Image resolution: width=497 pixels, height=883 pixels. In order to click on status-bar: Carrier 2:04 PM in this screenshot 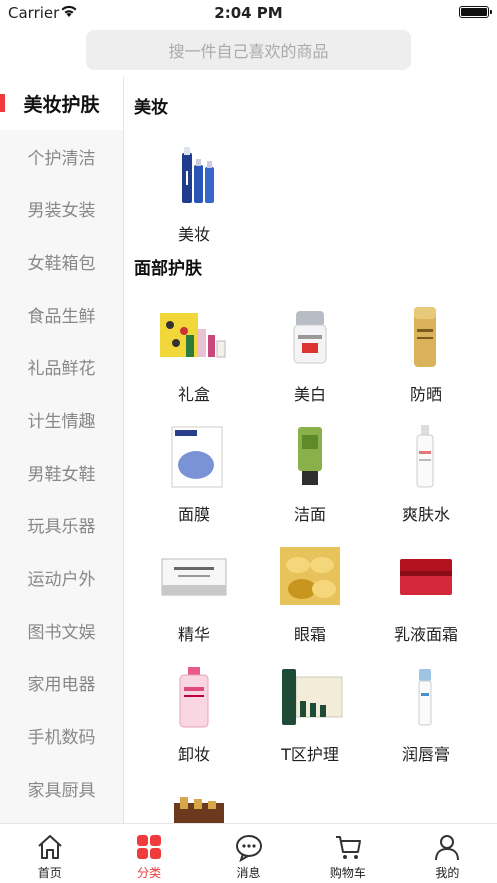, I will do `click(248, 13)`.